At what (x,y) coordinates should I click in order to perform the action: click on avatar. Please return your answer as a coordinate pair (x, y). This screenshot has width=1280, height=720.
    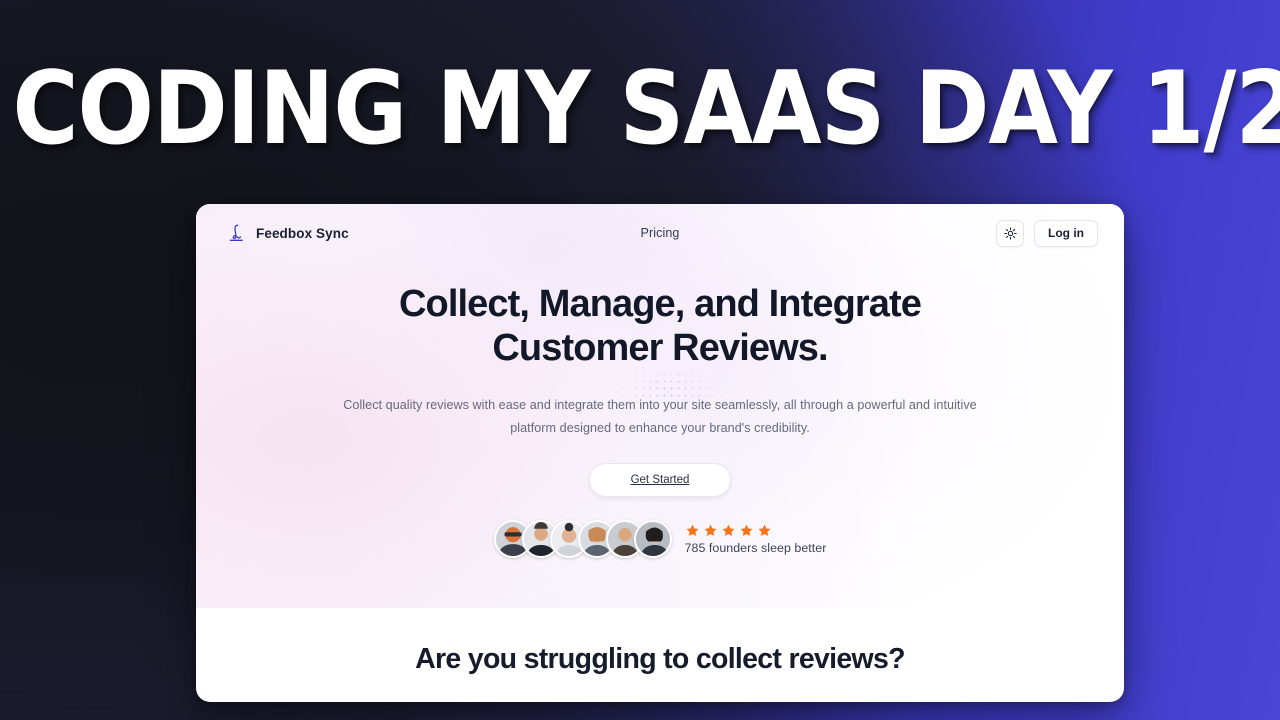
    Looking at the image, I should click on (652, 538).